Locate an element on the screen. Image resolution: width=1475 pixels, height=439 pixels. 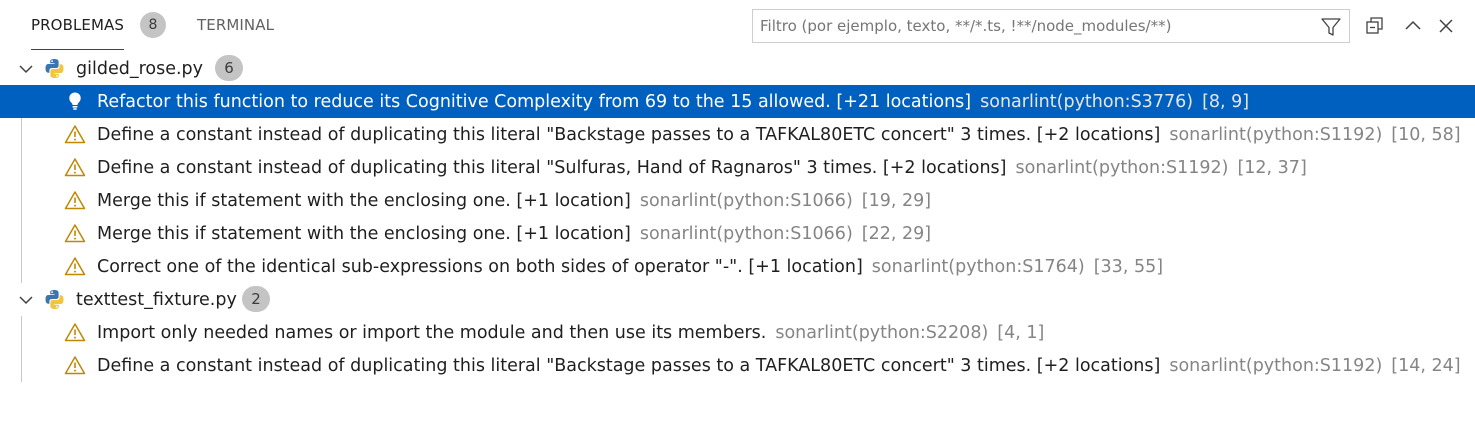
problem-location: [33, 55] is located at coordinates (1128, 266).